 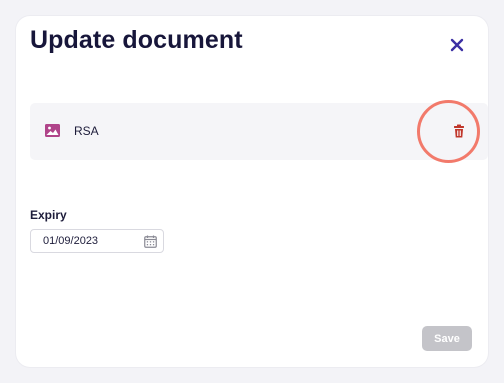 I want to click on expiry-date-input: 01/09/2023, so click(x=97, y=241).